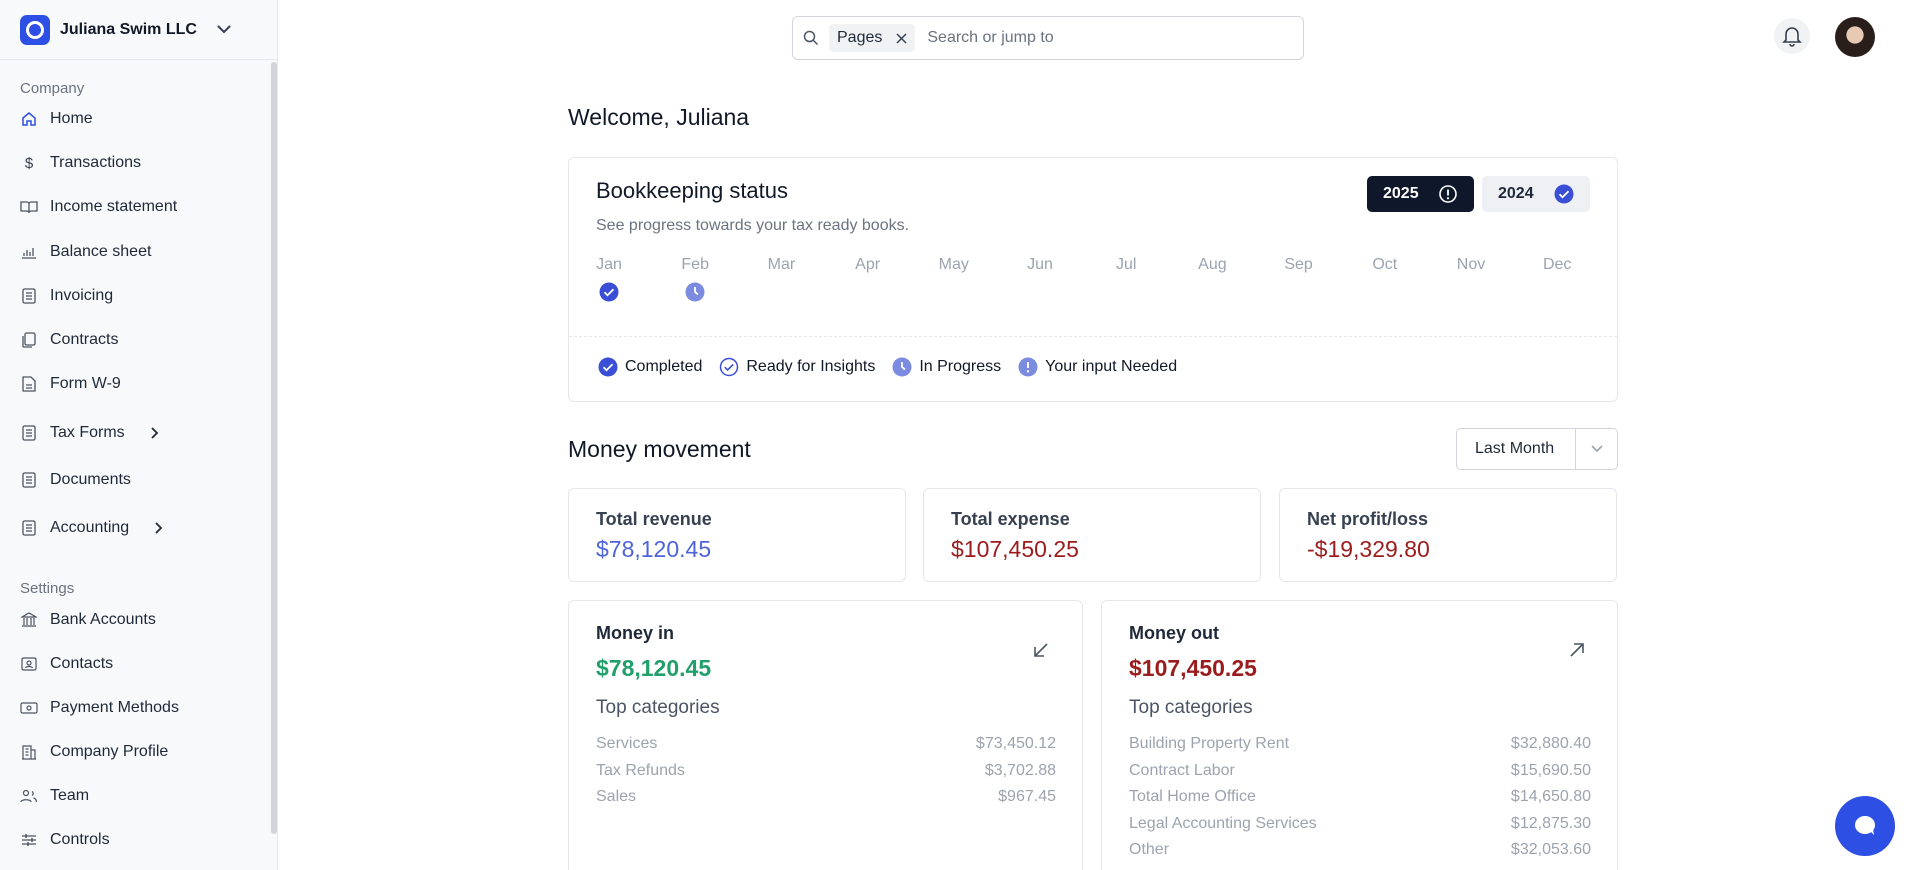 Image resolution: width=1908 pixels, height=870 pixels. What do you see at coordinates (56, 119) in the screenshot?
I see `sidebar-item-home: Home` at bounding box center [56, 119].